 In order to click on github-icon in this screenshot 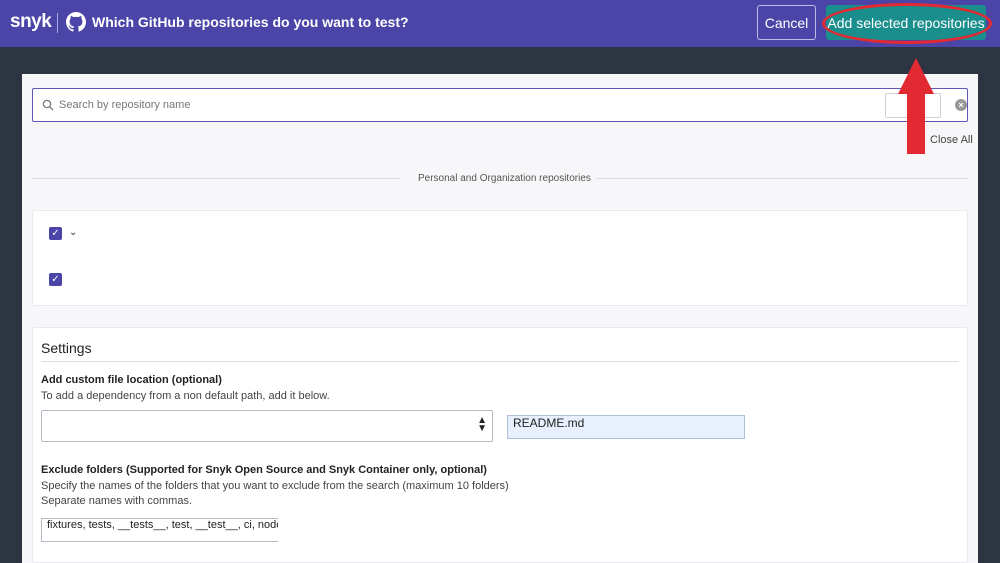, I will do `click(76, 22)`.